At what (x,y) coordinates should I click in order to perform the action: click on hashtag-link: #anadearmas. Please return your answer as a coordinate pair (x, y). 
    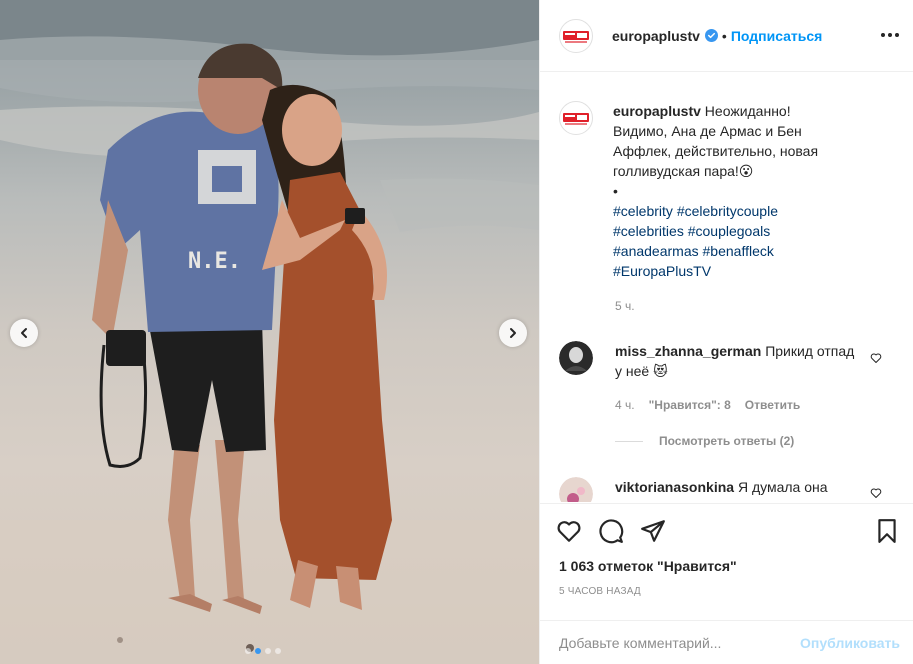
    Looking at the image, I should click on (656, 251).